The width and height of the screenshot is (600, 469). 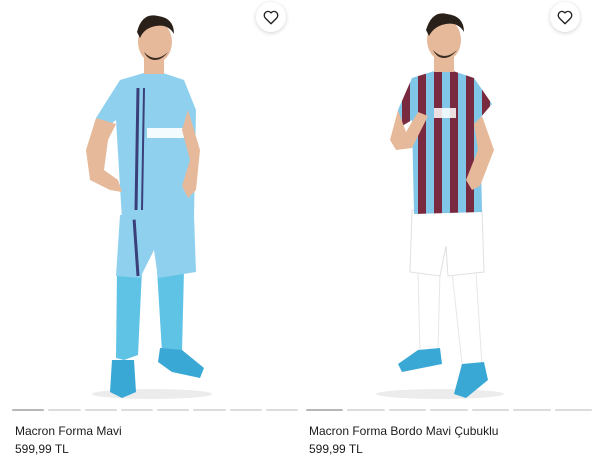 I want to click on product-name: Macron Forma Bordo Mavi Çubuklu, so click(x=403, y=431).